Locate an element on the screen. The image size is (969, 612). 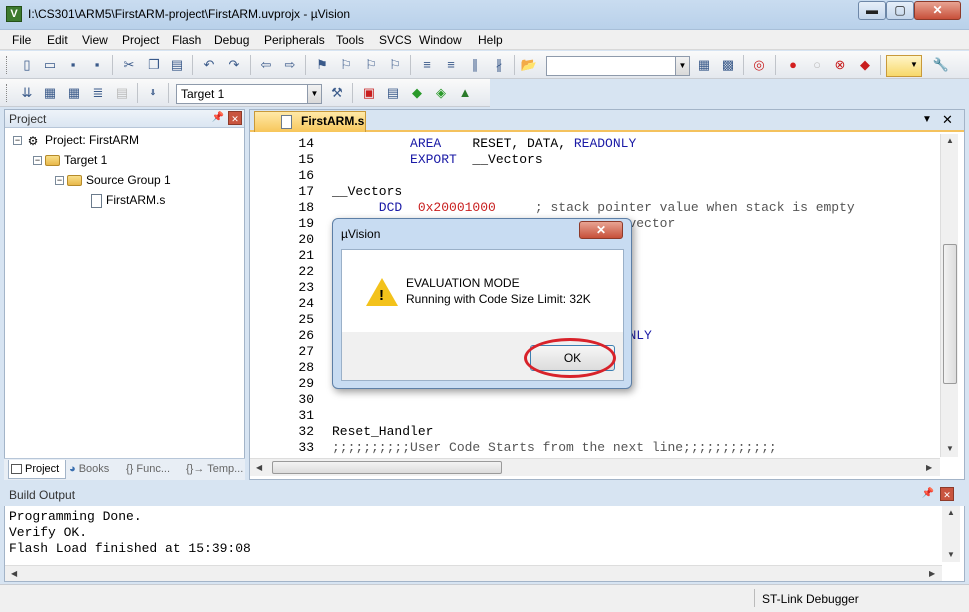
menu-file: File is located at coordinates (21, 40).